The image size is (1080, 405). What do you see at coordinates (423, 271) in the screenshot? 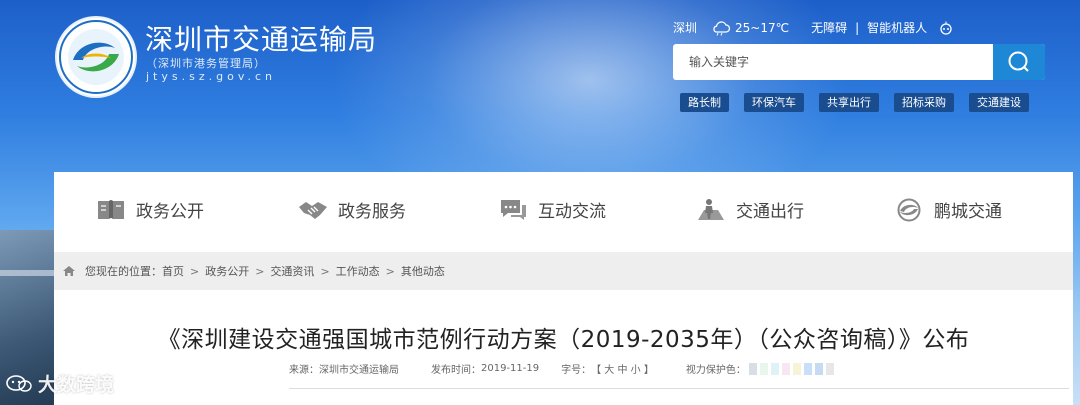
I see `breadcrumb-other: 其他动态` at bounding box center [423, 271].